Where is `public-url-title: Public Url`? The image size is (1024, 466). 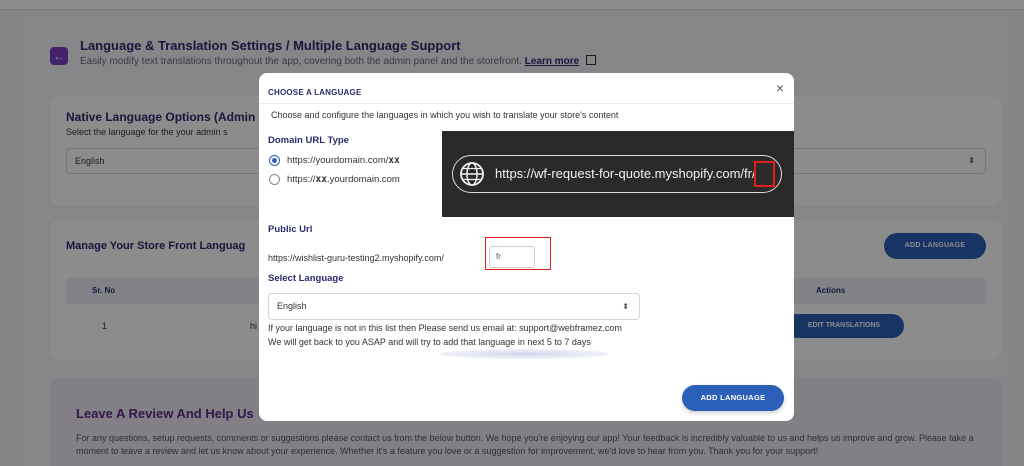
public-url-title: Public Url is located at coordinates (290, 229).